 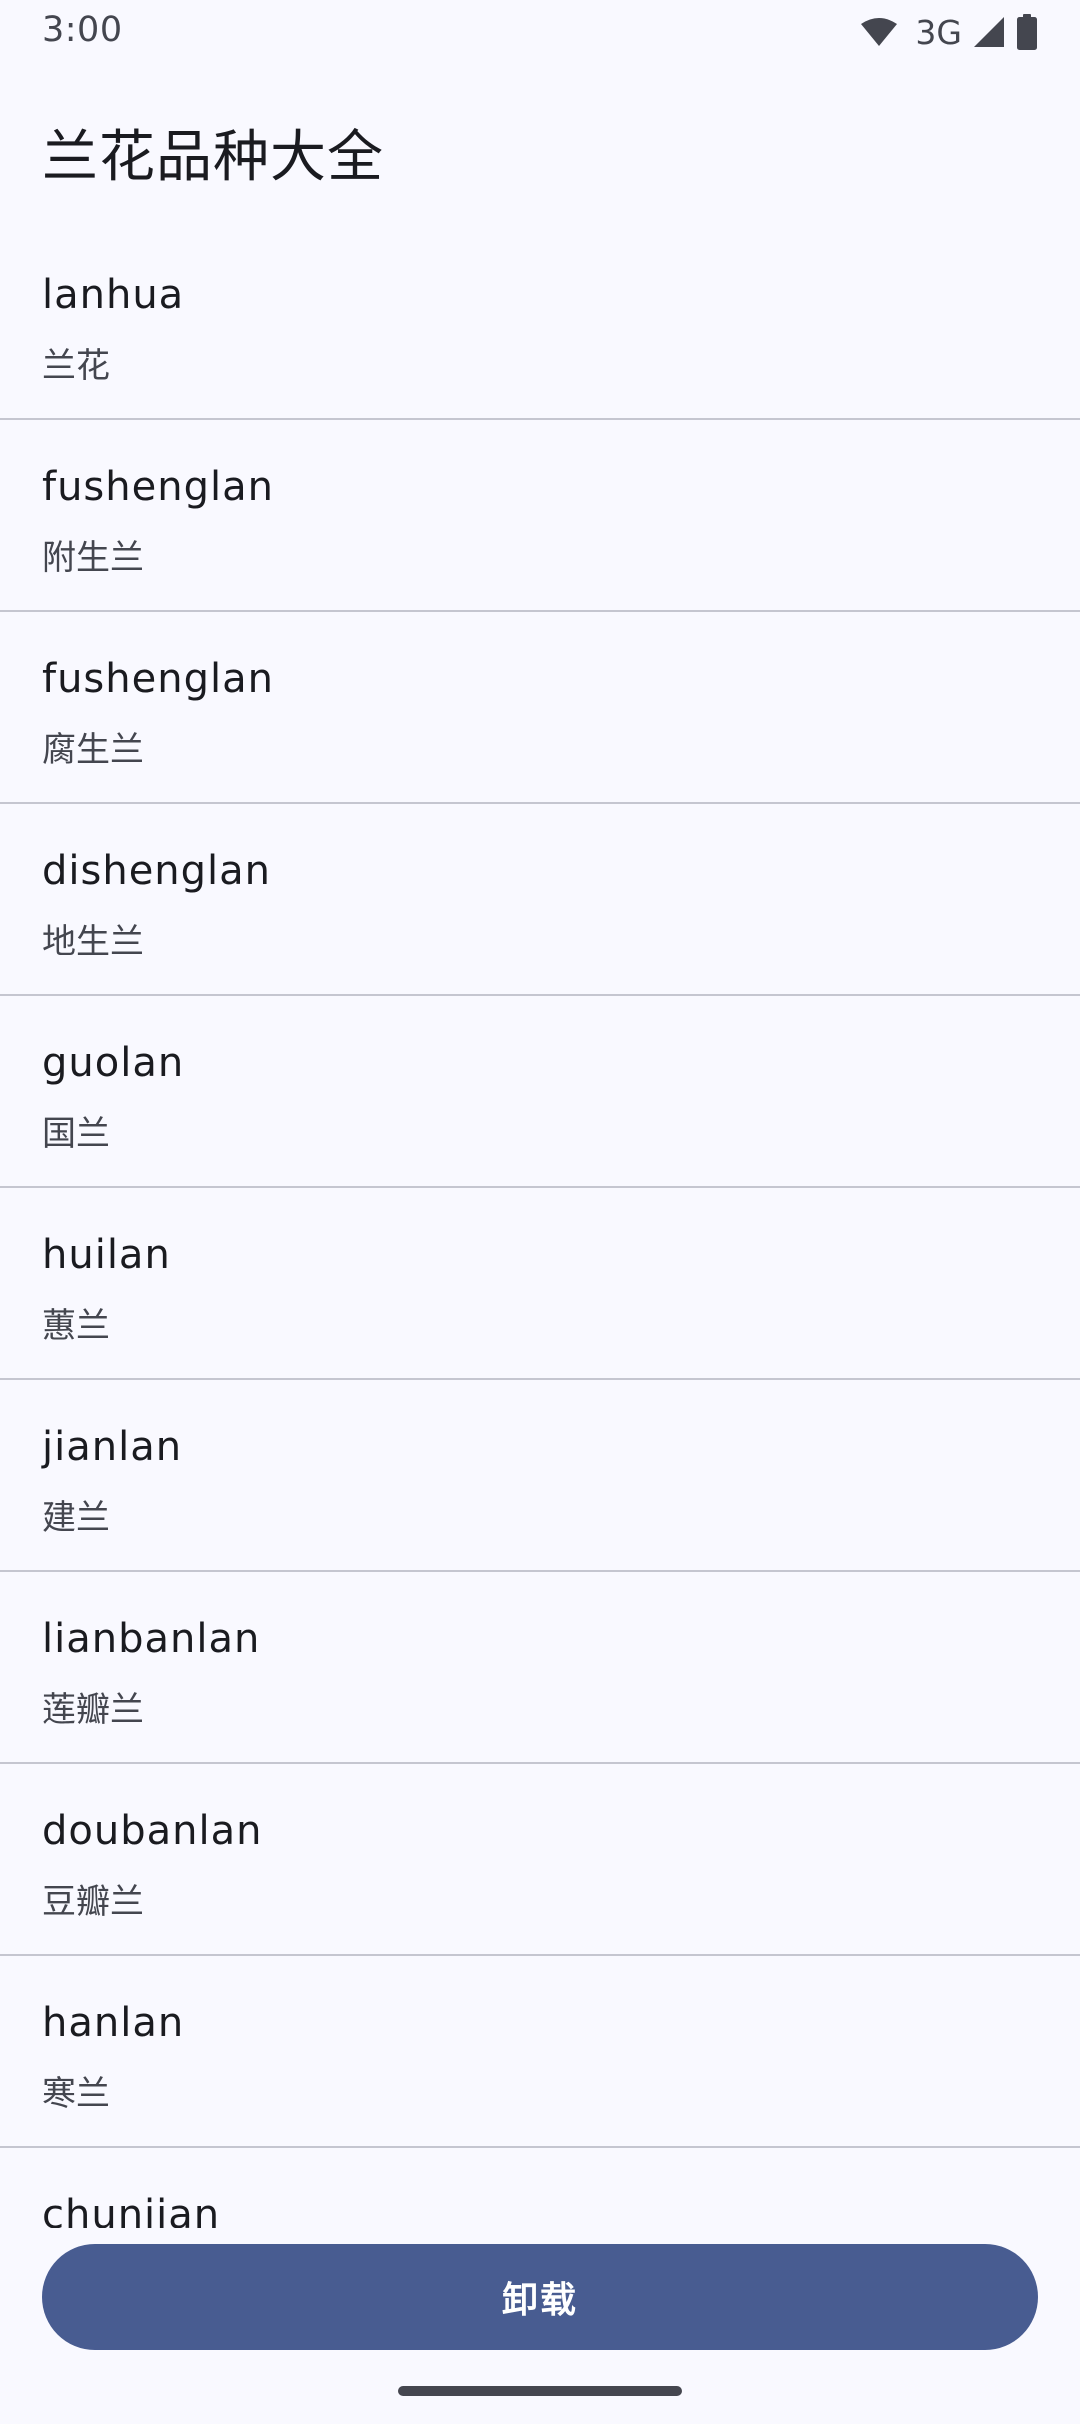 I want to click on list-item-title: chunjian, so click(x=131, y=2210).